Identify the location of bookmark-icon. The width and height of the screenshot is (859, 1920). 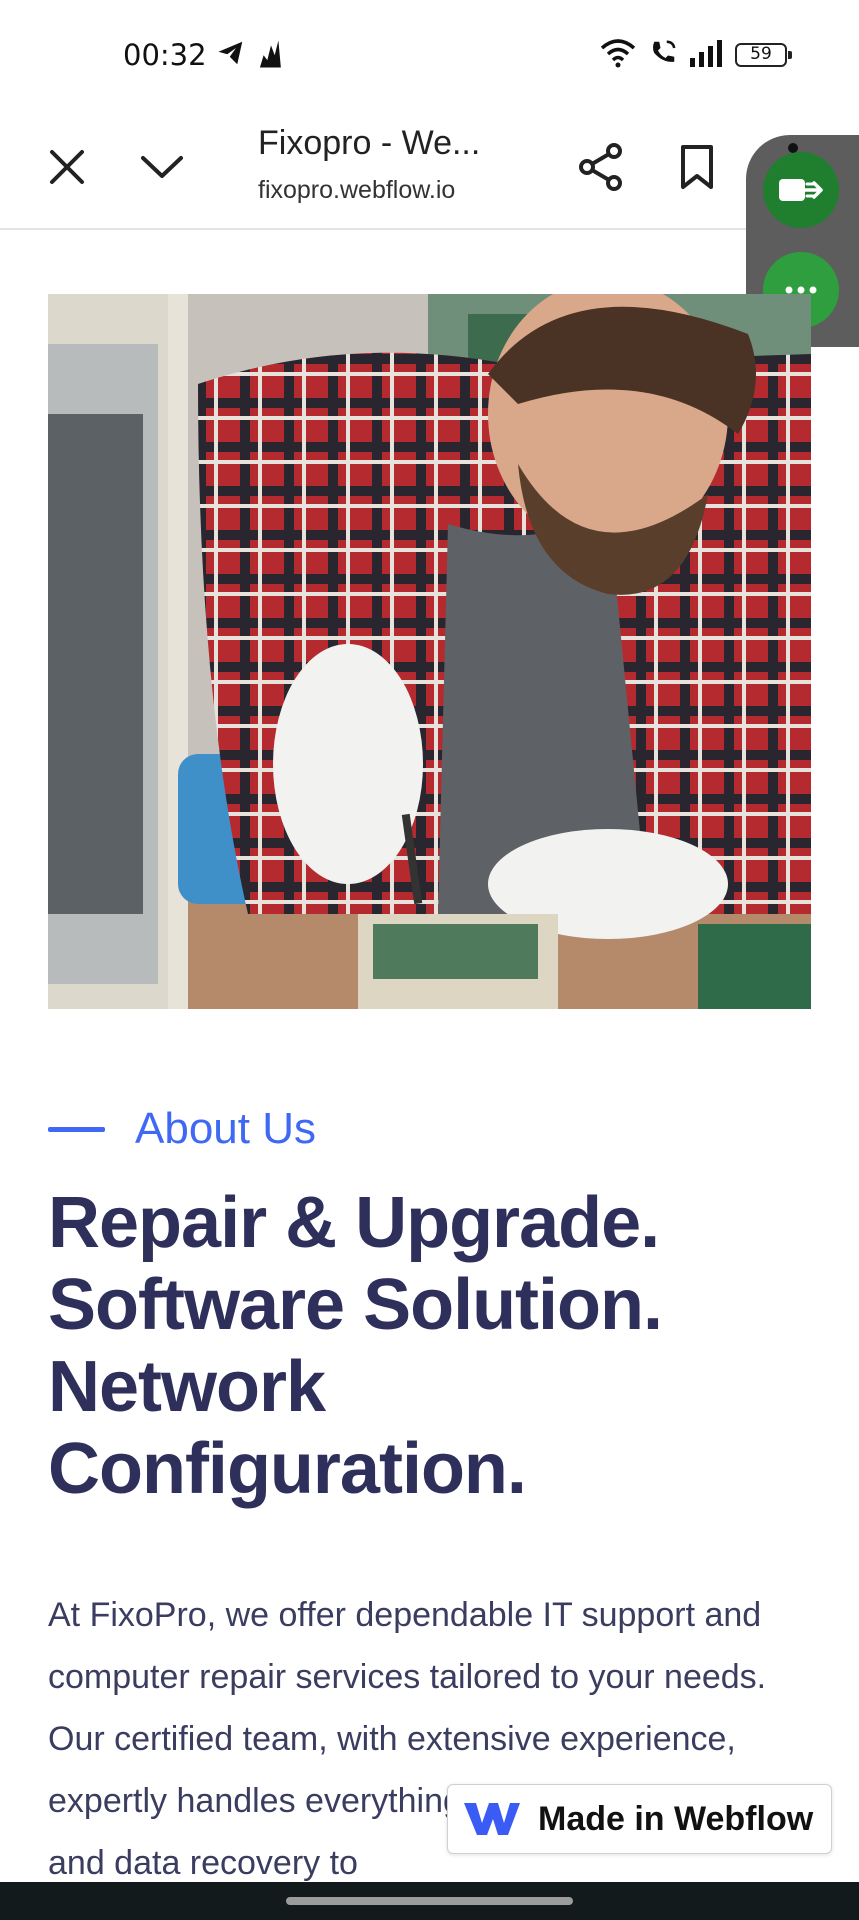
(697, 167).